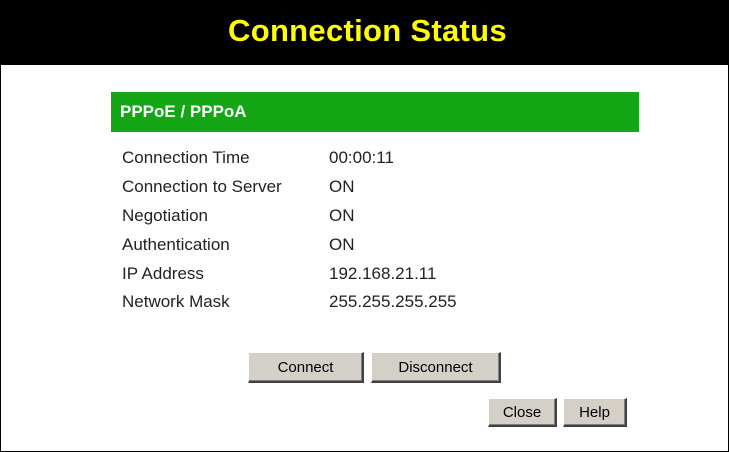  I want to click on page-title: Connection Status, so click(367, 30).